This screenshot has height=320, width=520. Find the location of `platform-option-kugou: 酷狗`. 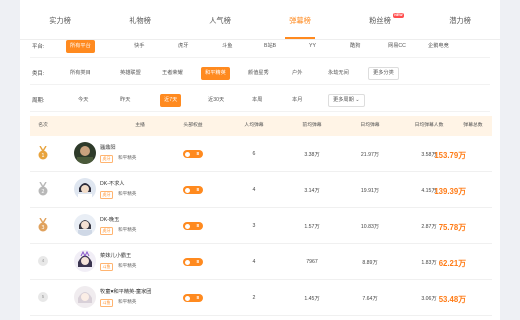

platform-option-kugou: 酷狗 is located at coordinates (355, 46).